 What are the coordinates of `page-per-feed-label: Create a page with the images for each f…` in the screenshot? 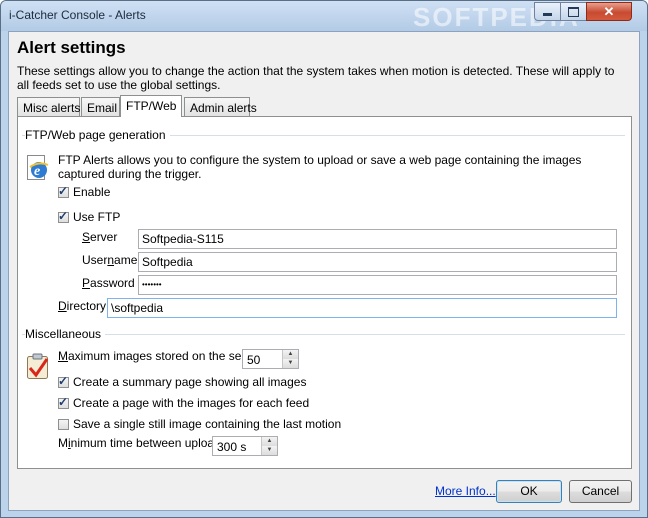 It's located at (191, 403).